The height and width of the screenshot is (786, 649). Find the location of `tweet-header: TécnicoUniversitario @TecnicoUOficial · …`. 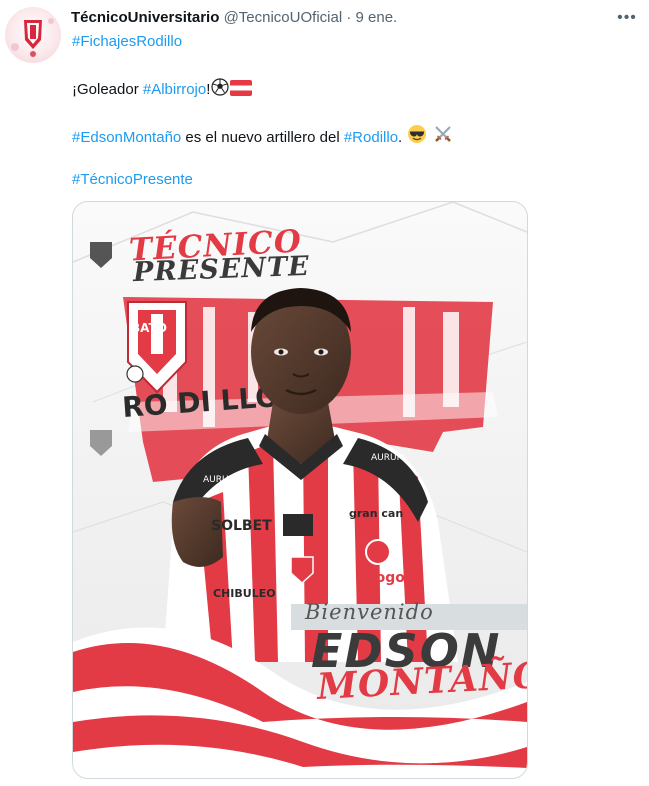

tweet-header: TécnicoUniversitario @TecnicoUOficial · … is located at coordinates (234, 18).